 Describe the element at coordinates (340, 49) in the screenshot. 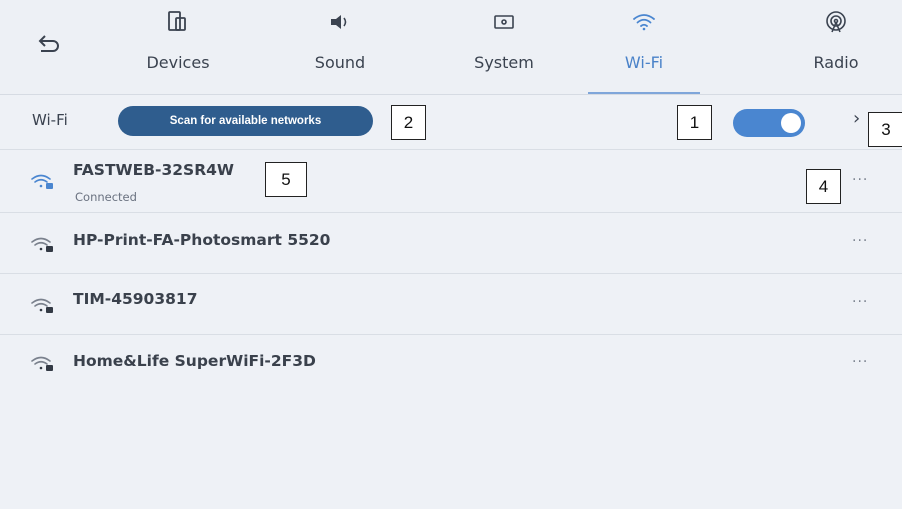

I see `tab-sound: Sound` at that location.